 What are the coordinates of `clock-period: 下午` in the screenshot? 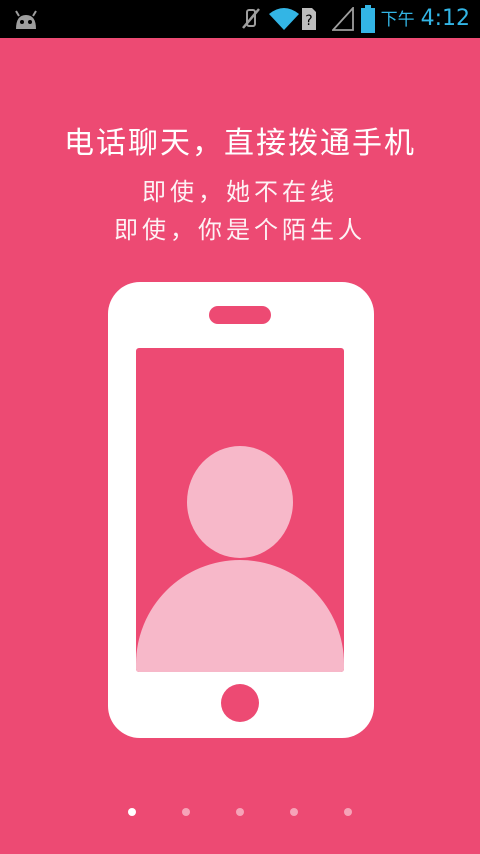 It's located at (397, 20).